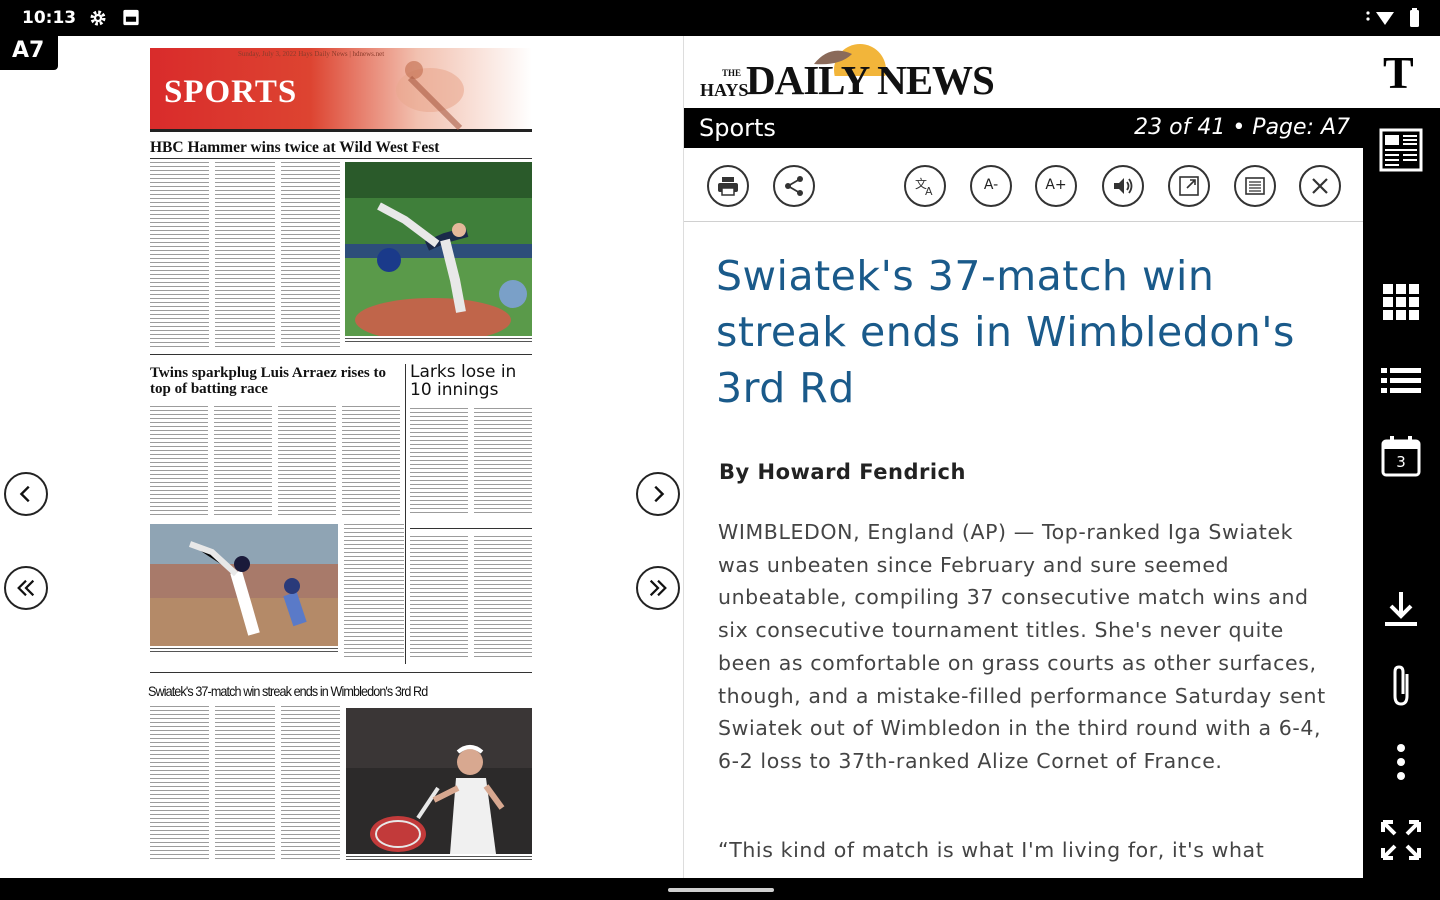  I want to click on translate-icon: 文 A, so click(924, 187).